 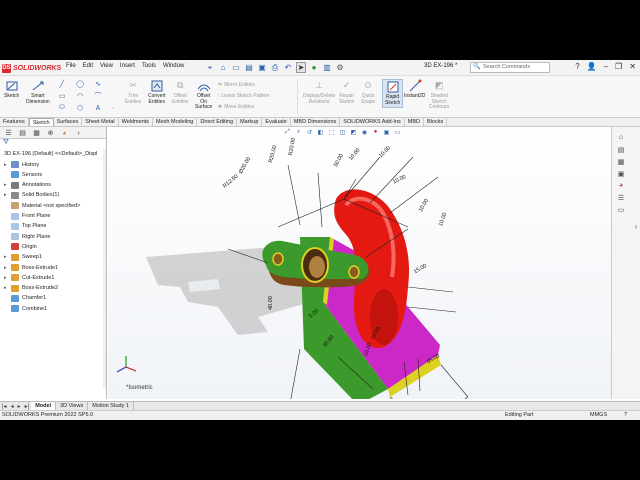 I want to click on fillet-icon: ⌒, so click(x=98, y=96).